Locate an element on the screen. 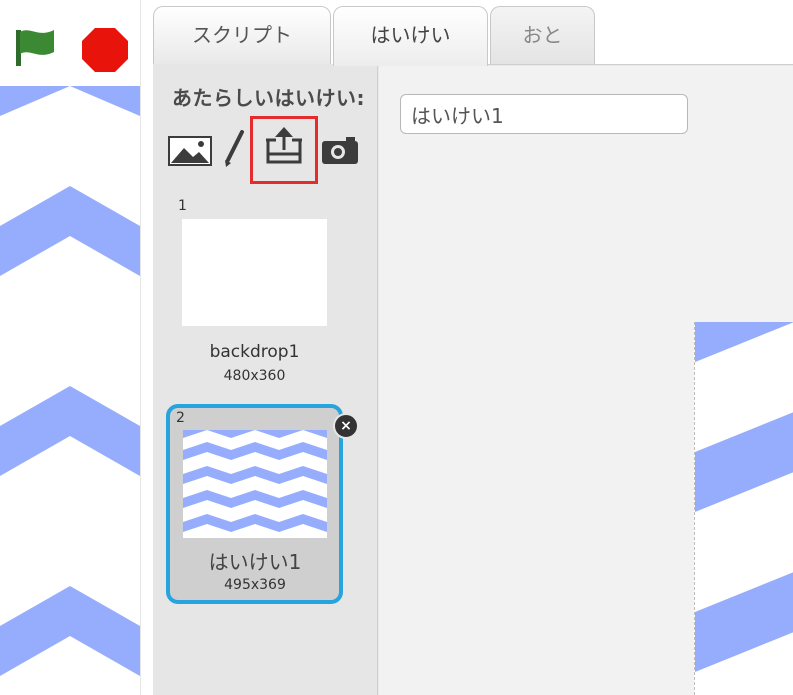 Image resolution: width=793 pixels, height=695 pixels. backdrop-size: 480x360 is located at coordinates (254, 376).